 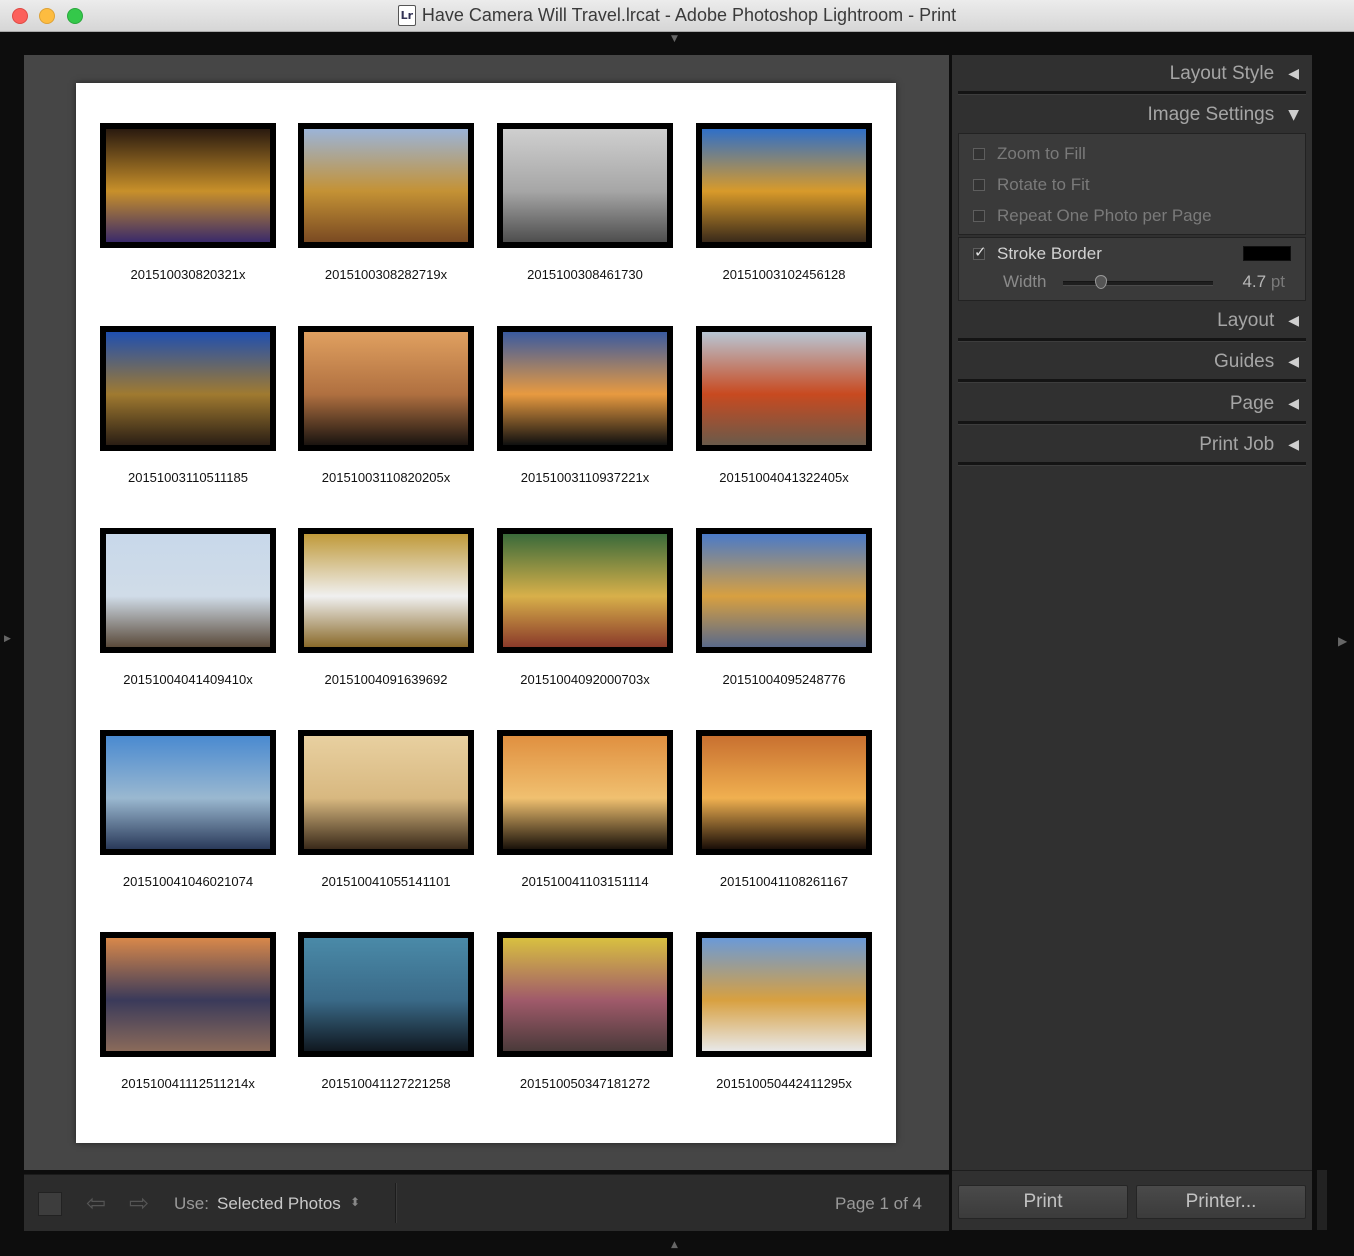 I want to click on photo-cell: 20151004041409410x, so click(x=188, y=607).